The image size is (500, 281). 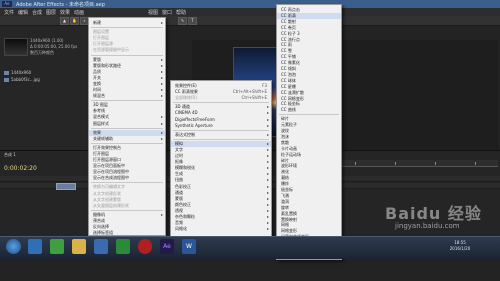 I want to click on menu-item-label: 从文字创建形状, so click(x=107, y=193).